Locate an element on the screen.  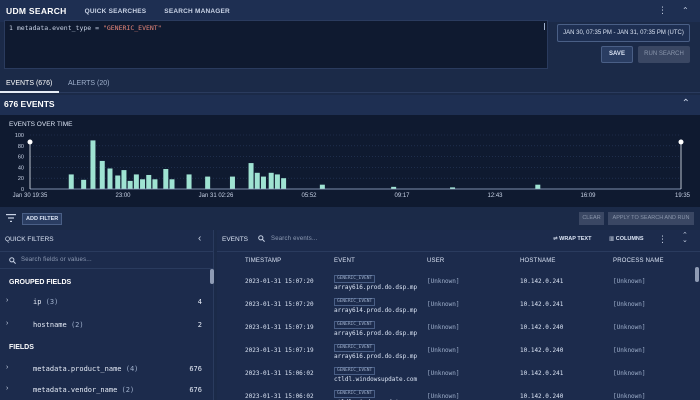
collapse-icon: ⌃ is located at coordinates (686, 103).